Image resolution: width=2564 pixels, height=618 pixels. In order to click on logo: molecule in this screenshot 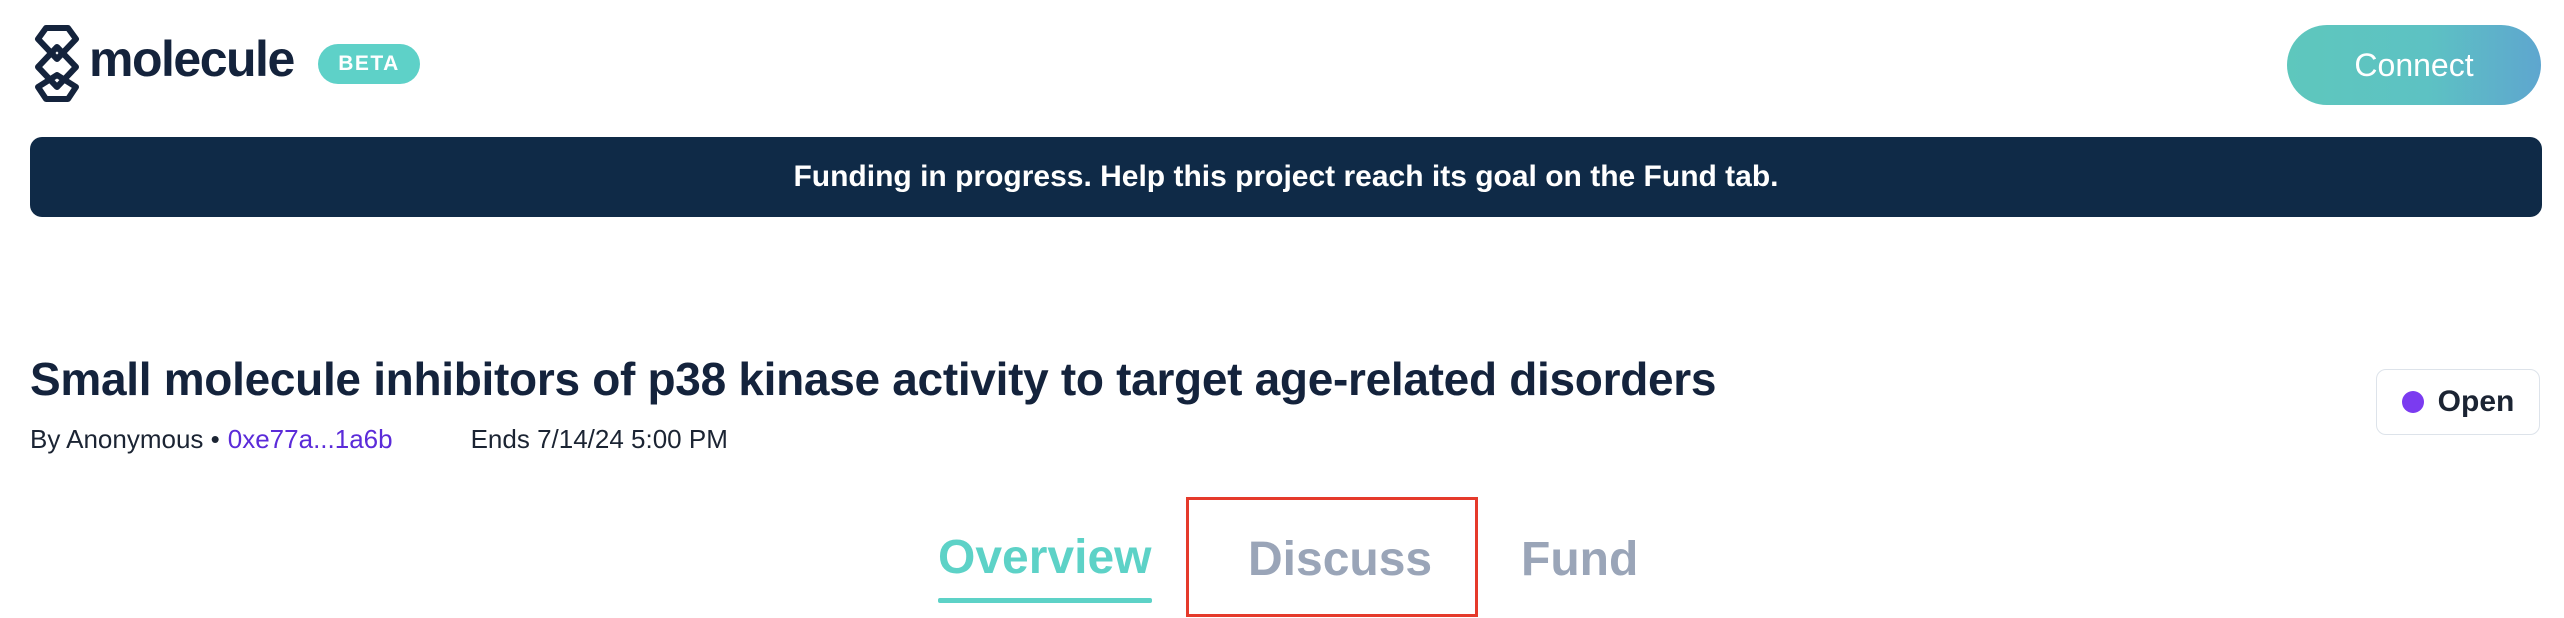, I will do `click(162, 63)`.